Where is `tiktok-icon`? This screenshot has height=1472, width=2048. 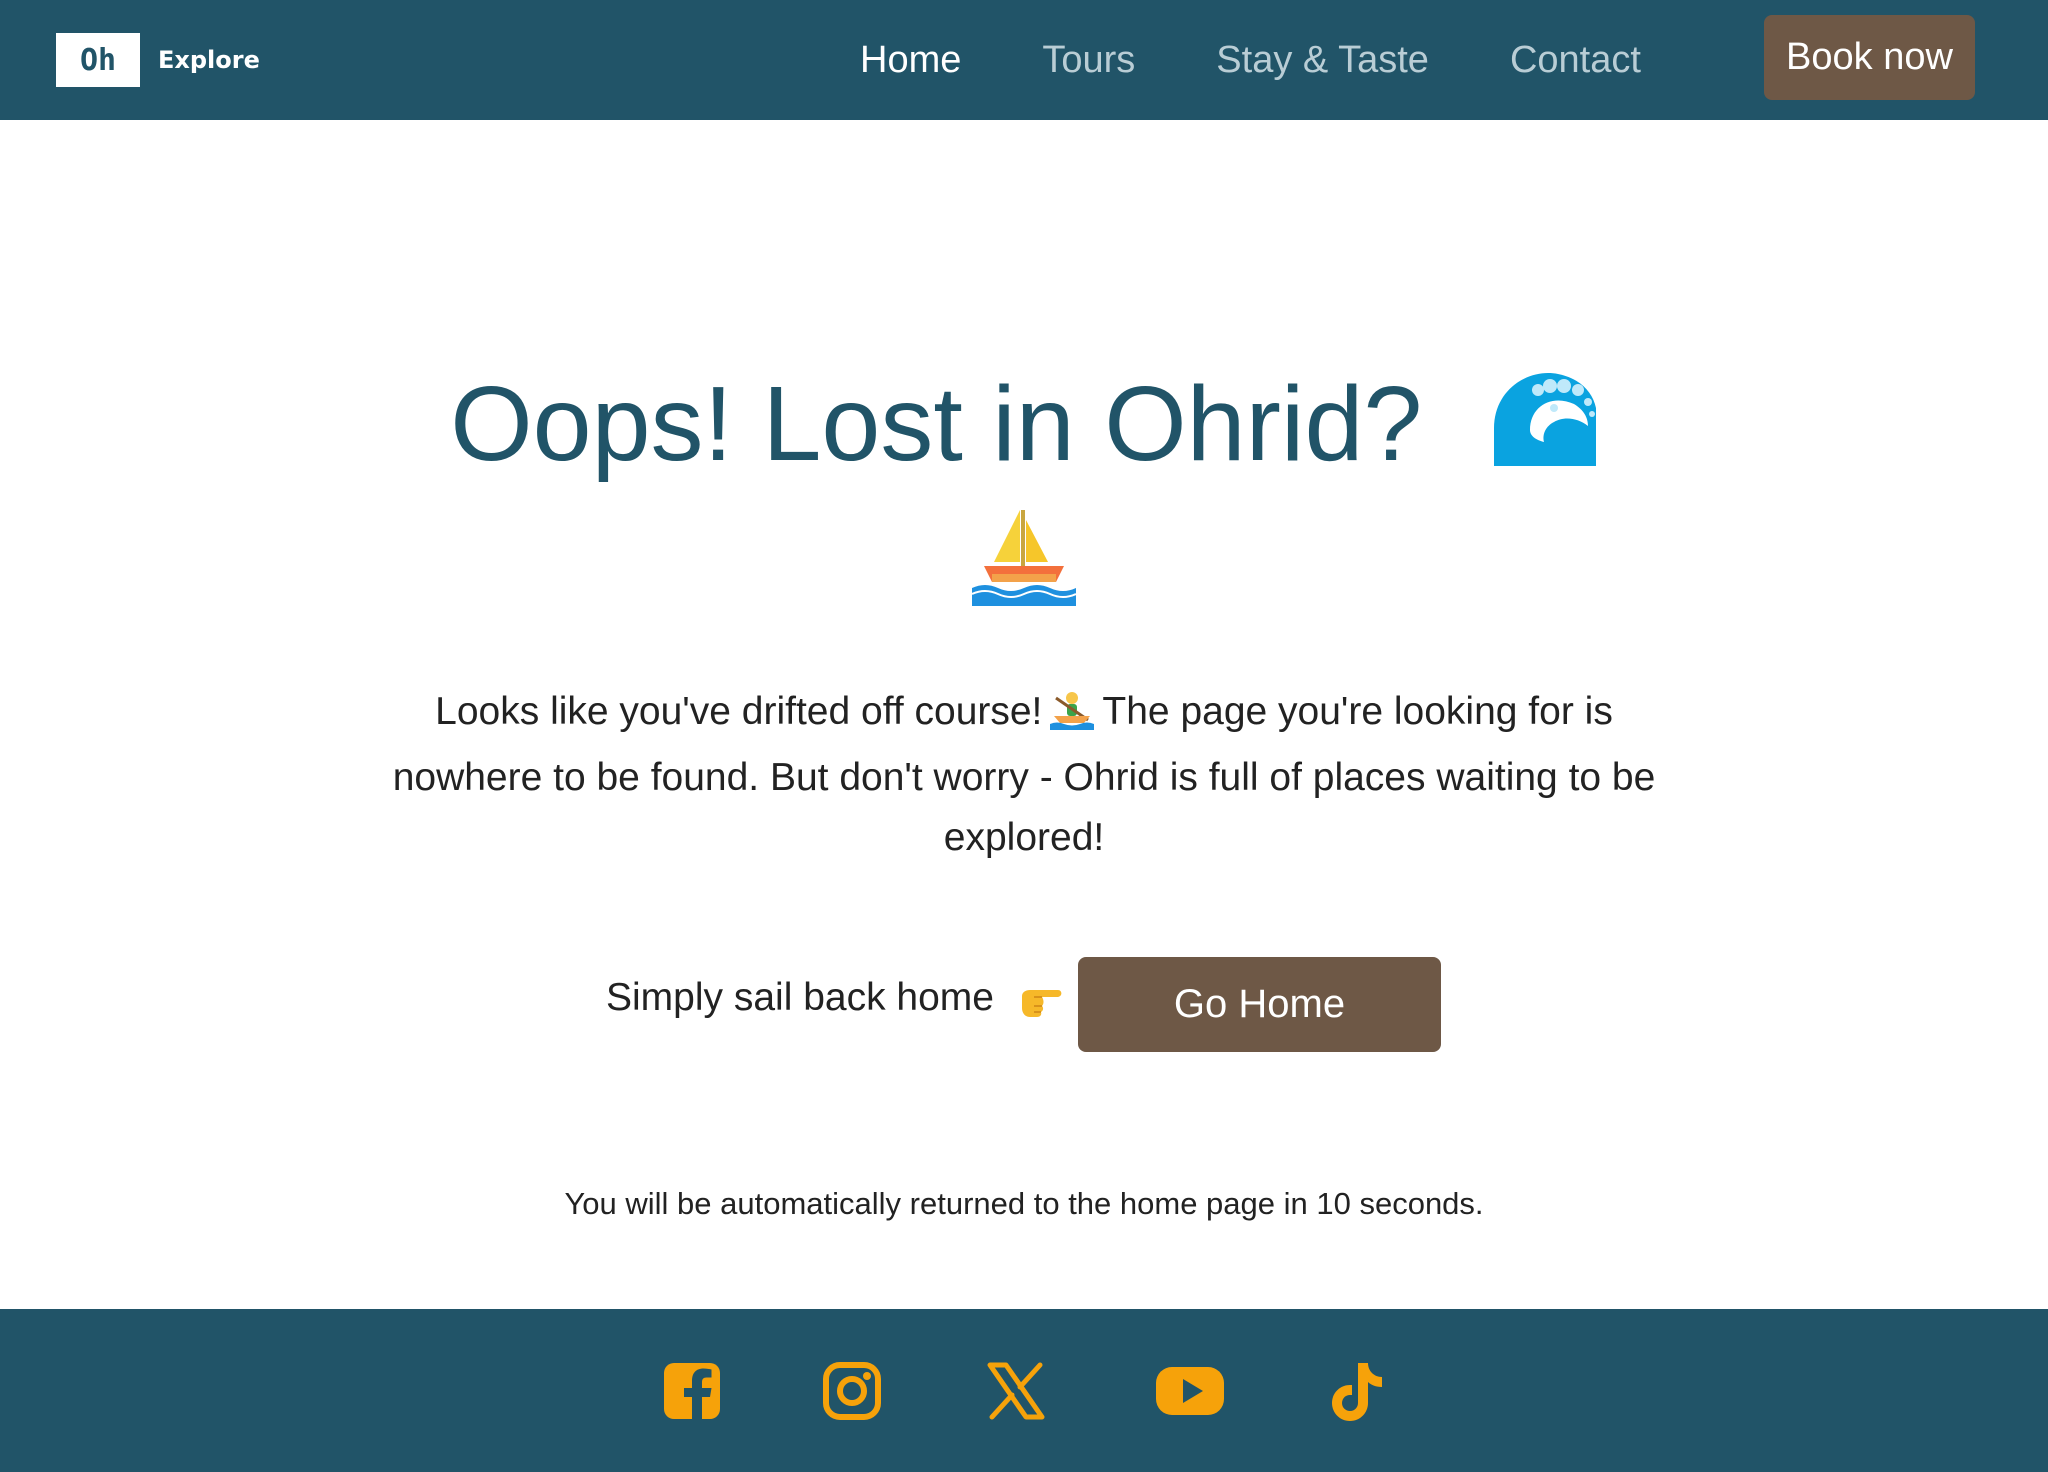 tiktok-icon is located at coordinates (1356, 1391).